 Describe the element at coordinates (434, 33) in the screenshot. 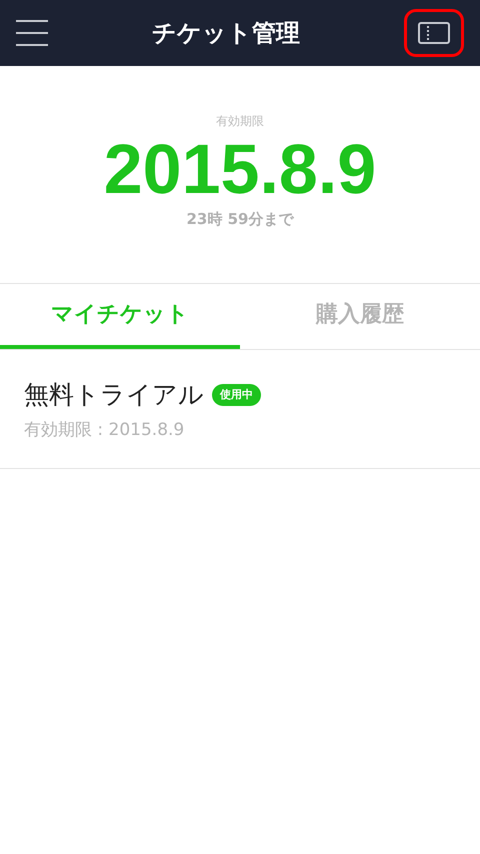

I see `ticket-icon` at that location.